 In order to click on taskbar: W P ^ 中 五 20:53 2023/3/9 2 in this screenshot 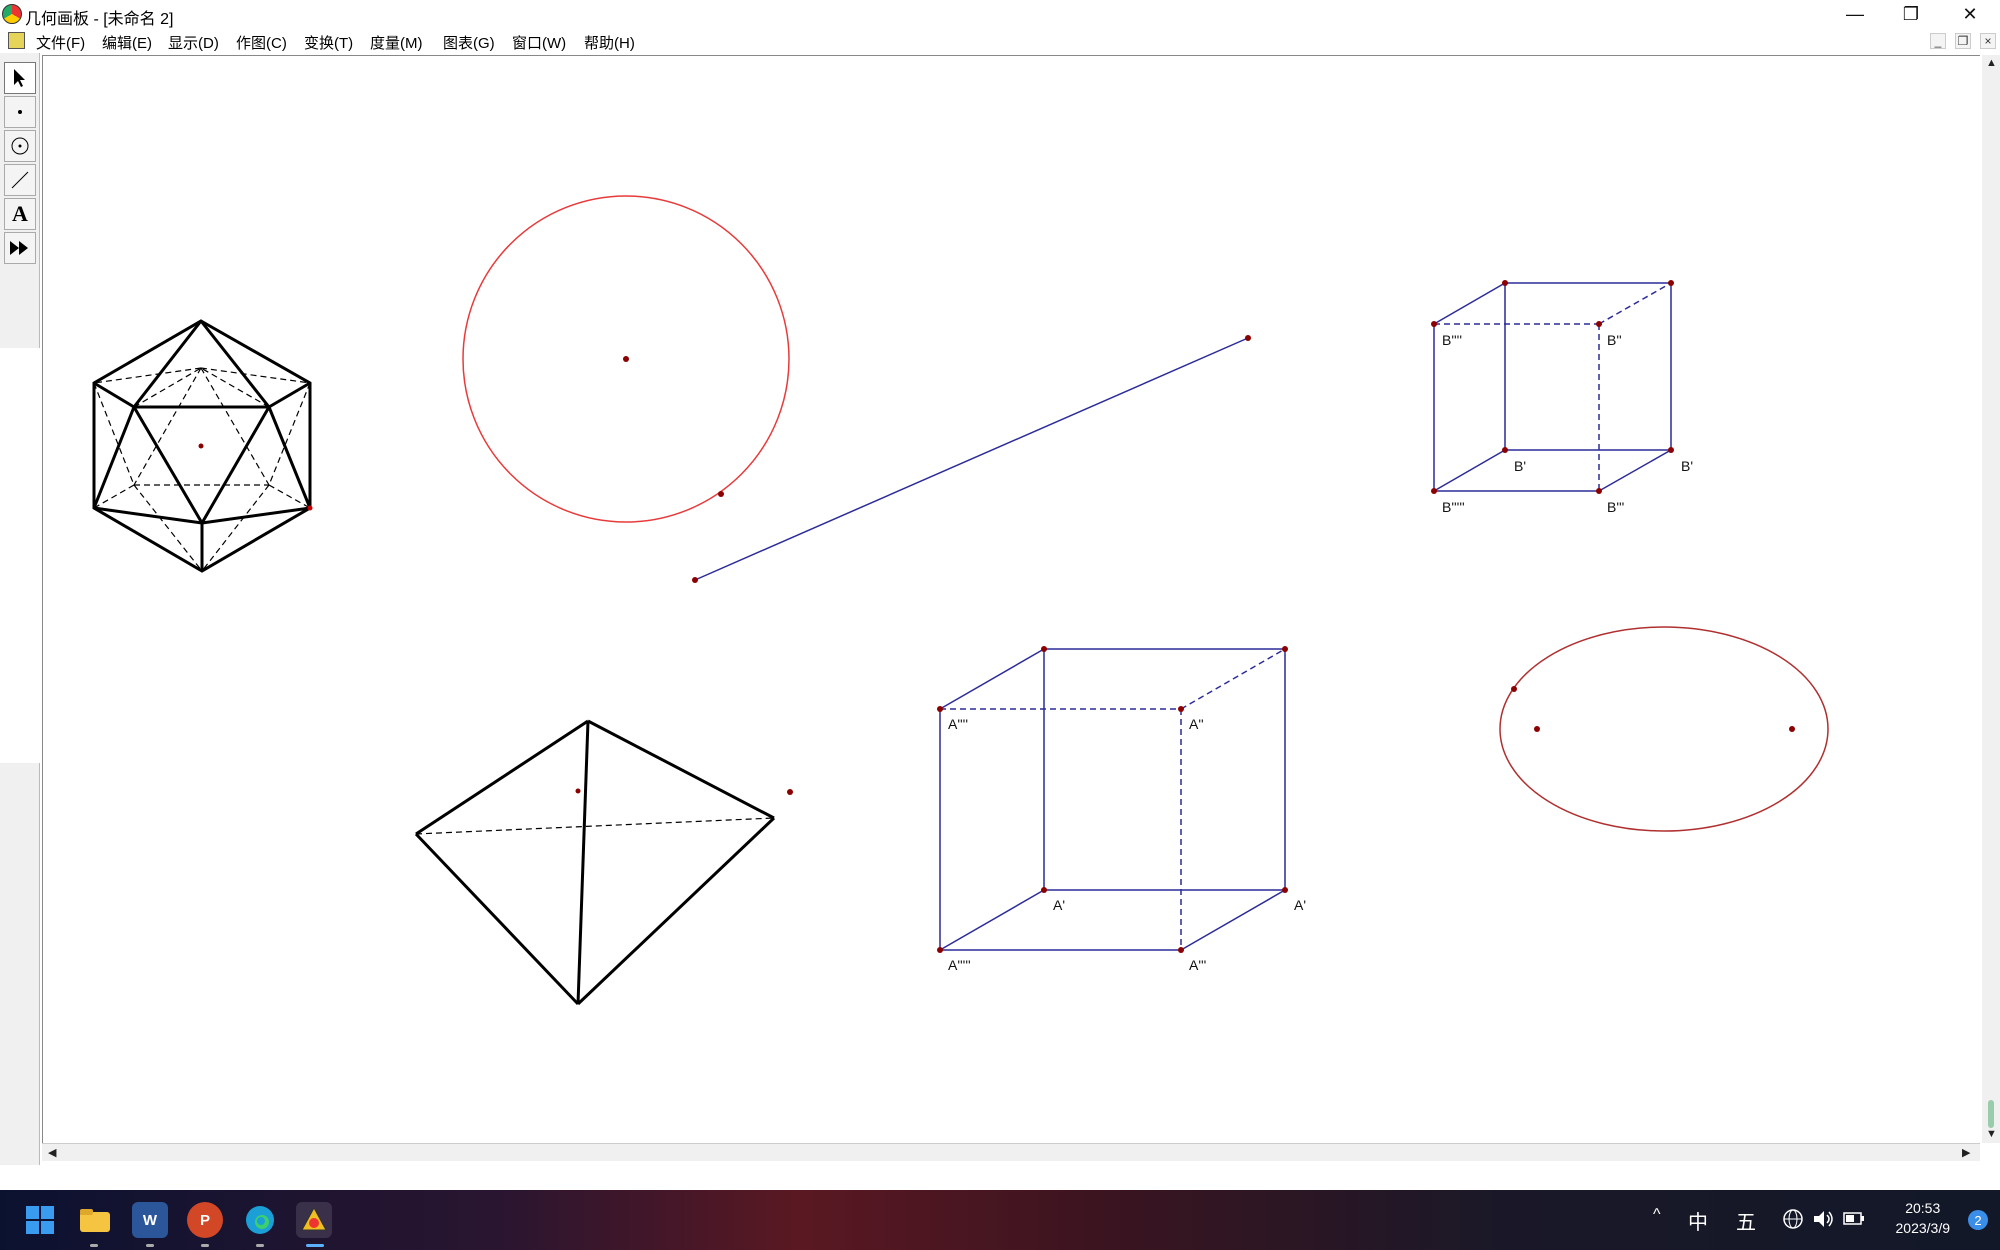, I will do `click(1000, 1220)`.